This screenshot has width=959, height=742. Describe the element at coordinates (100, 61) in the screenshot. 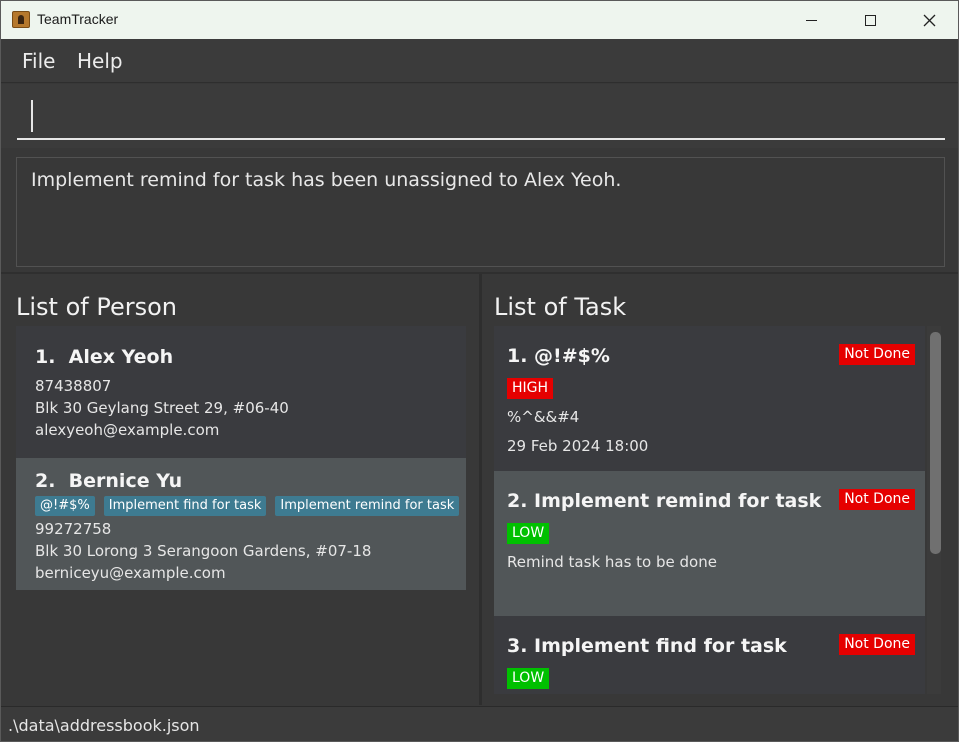

I see `menu-help: Help` at that location.